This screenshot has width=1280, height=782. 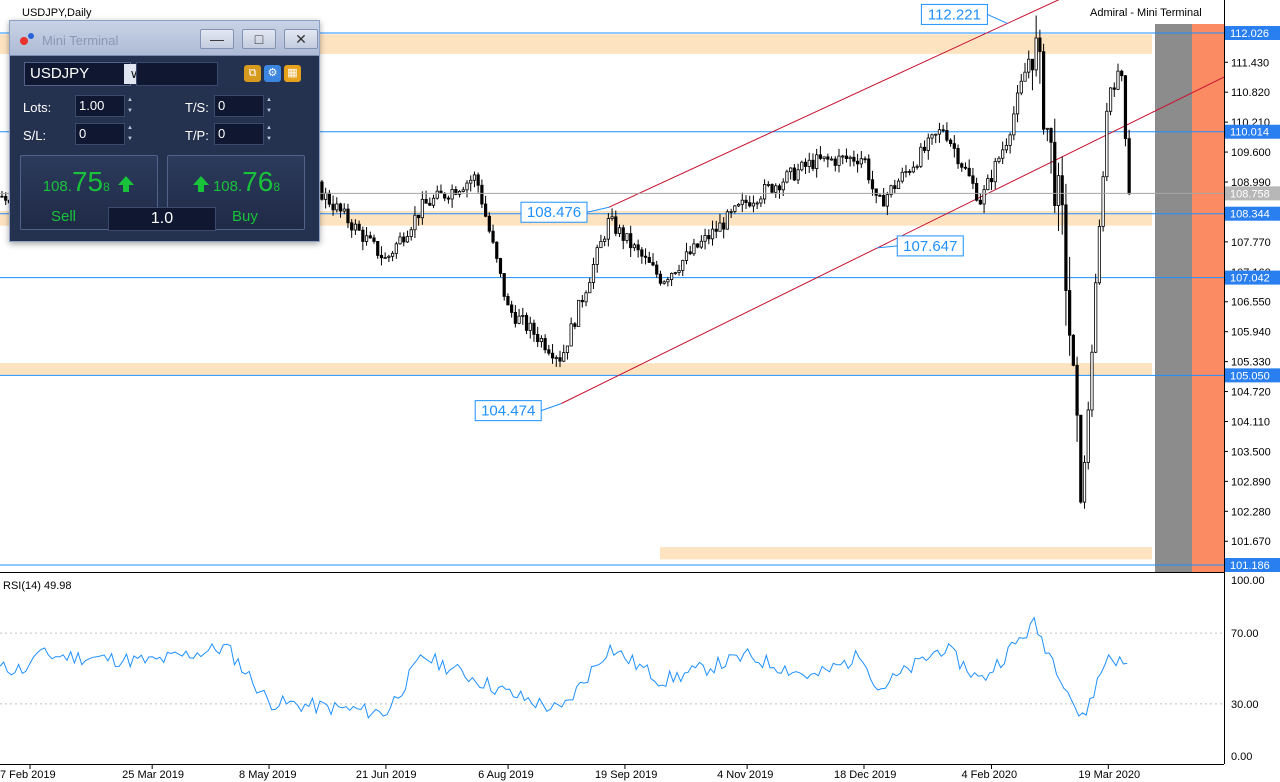 What do you see at coordinates (239, 106) in the screenshot?
I see `ts-input: 0` at bounding box center [239, 106].